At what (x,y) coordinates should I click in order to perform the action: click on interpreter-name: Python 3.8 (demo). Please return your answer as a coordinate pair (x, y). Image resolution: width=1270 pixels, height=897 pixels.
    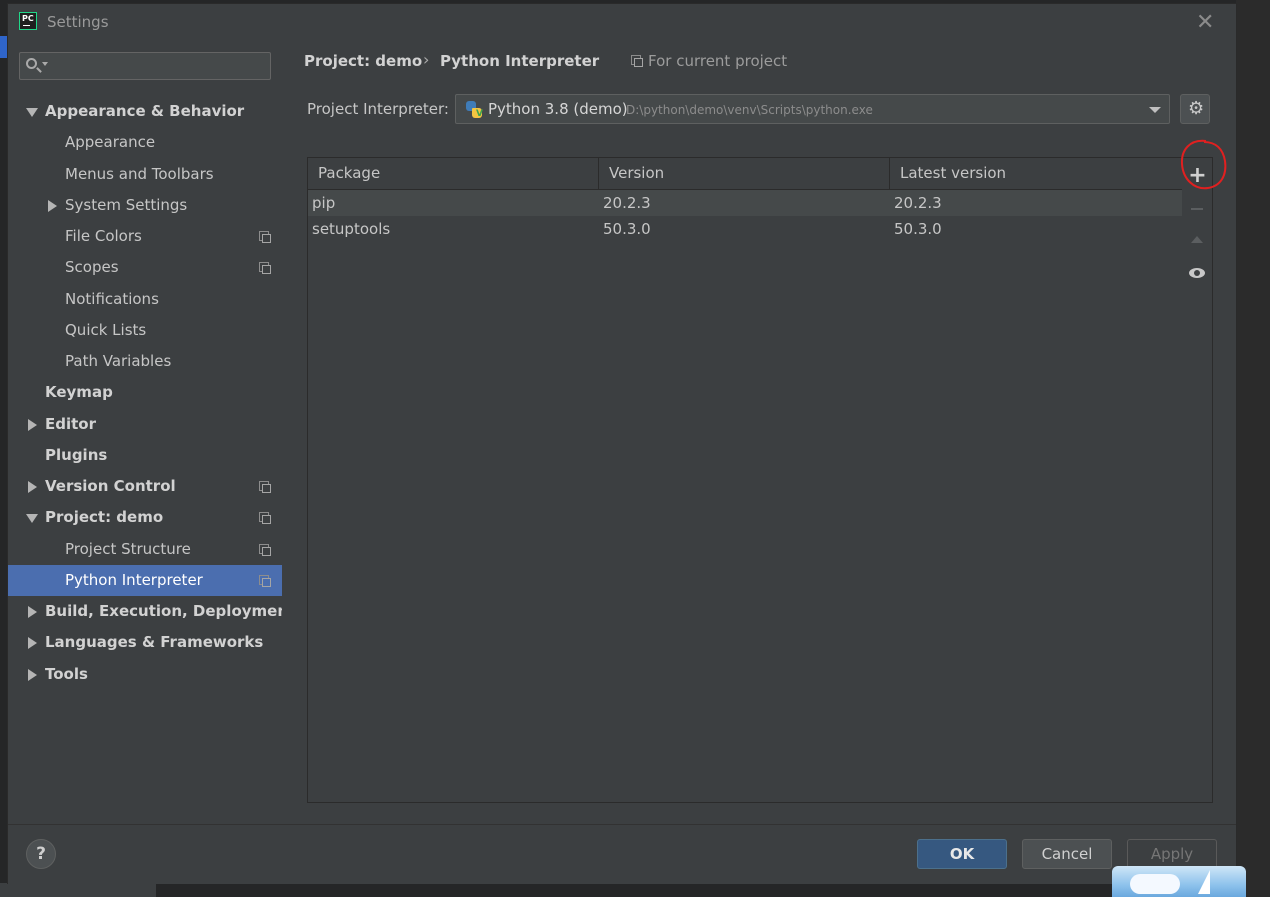
    Looking at the image, I should click on (558, 109).